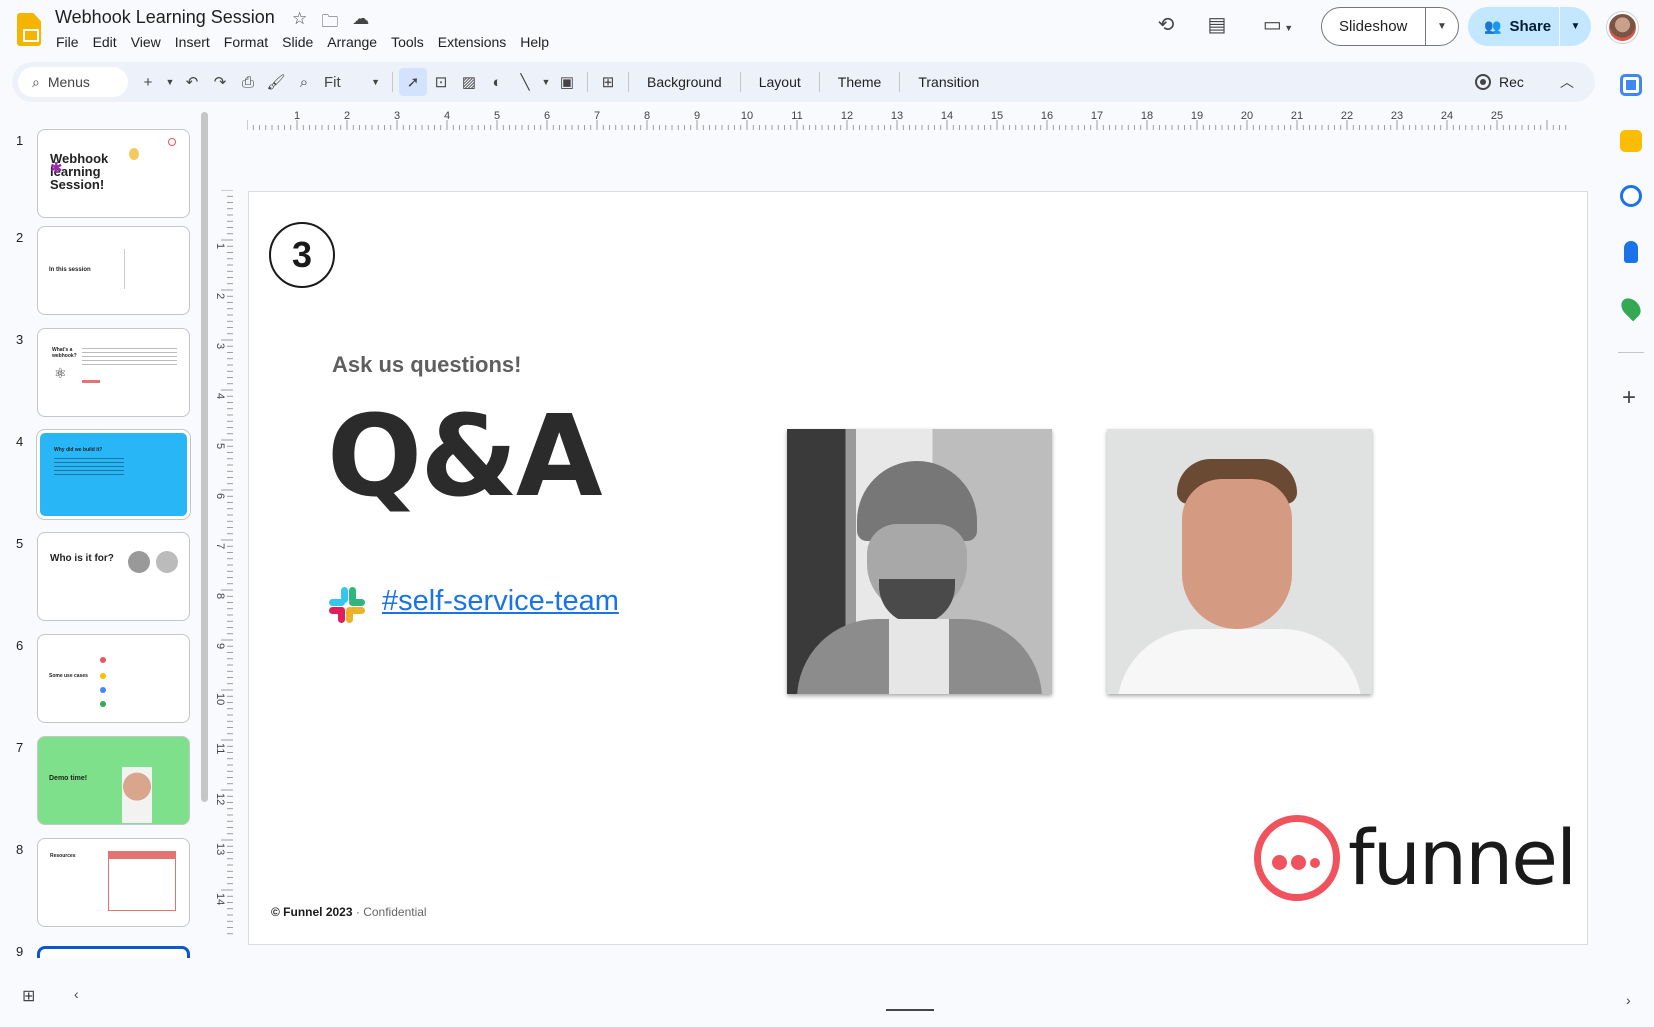  I want to click on menu-insert: Insert, so click(192, 42).